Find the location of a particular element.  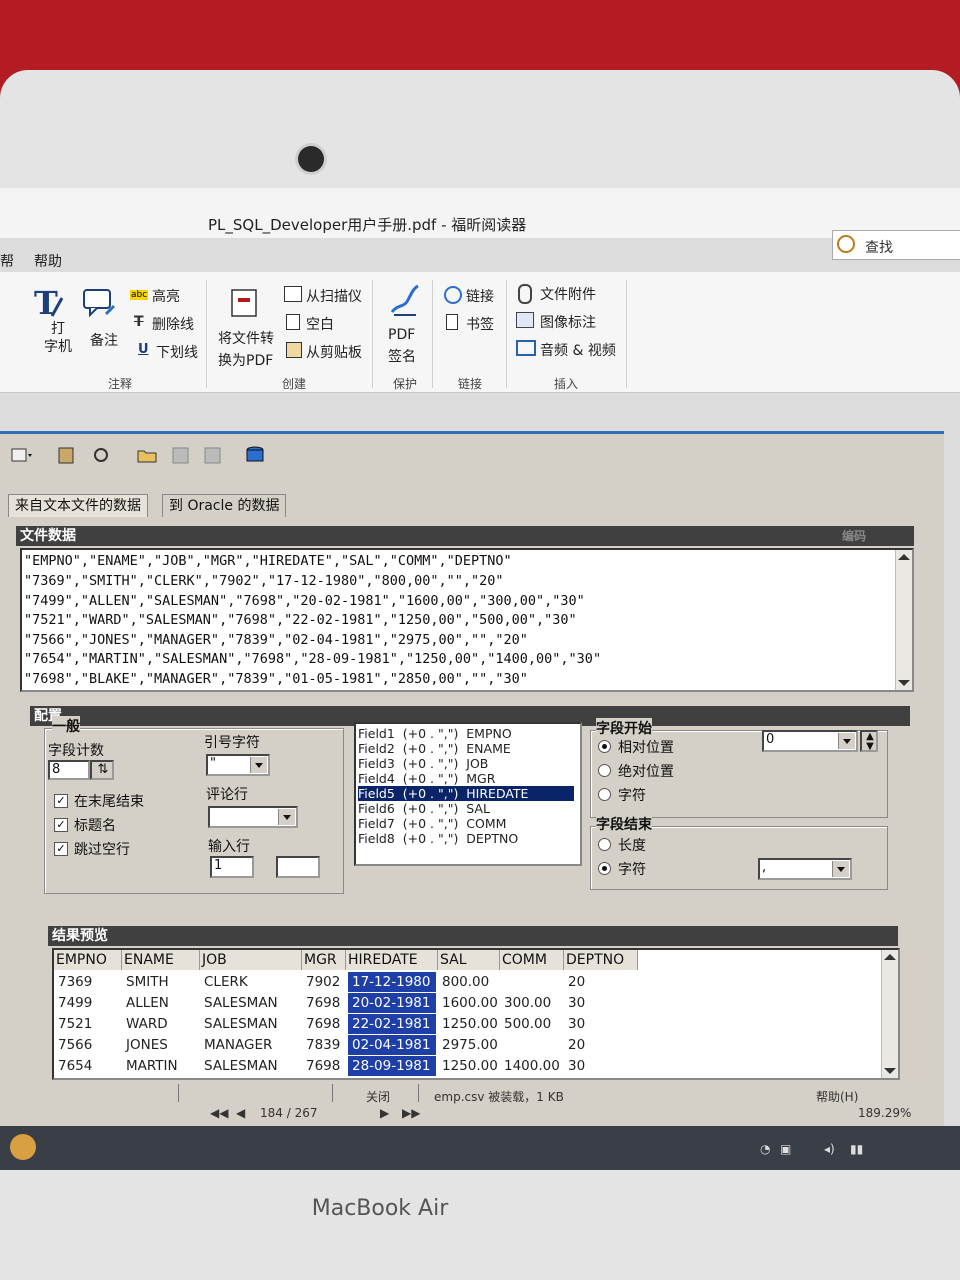

clear-icon is located at coordinates (101, 455).